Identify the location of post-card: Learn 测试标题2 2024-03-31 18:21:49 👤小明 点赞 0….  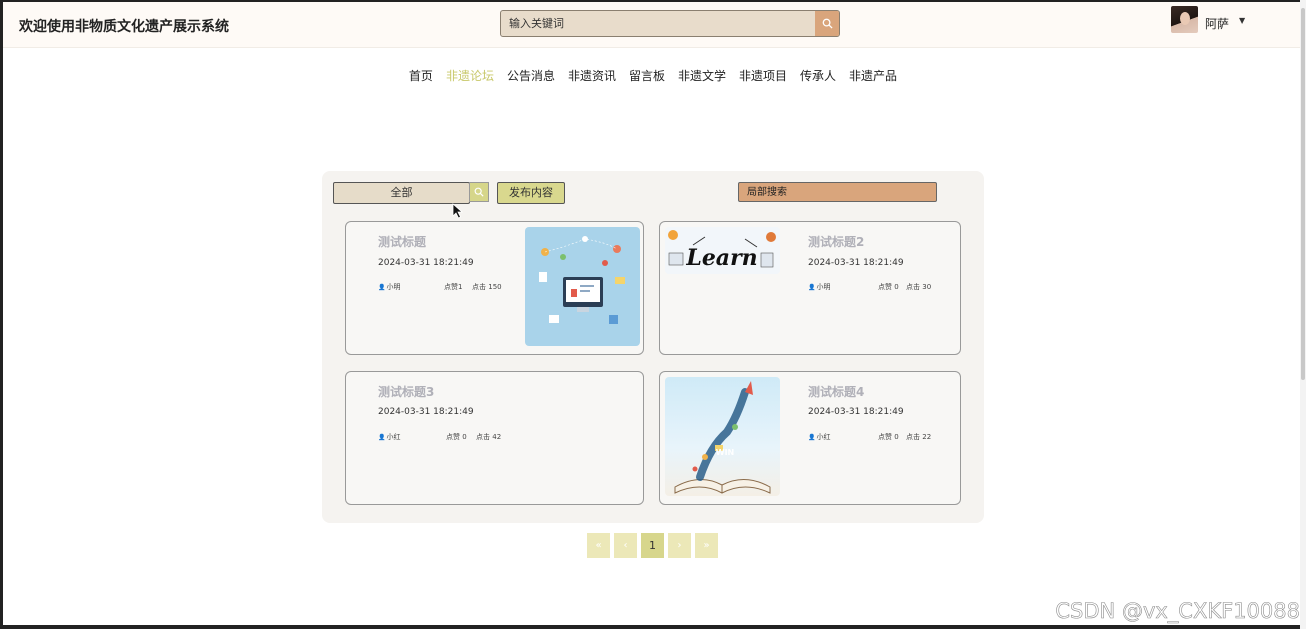
(810, 288).